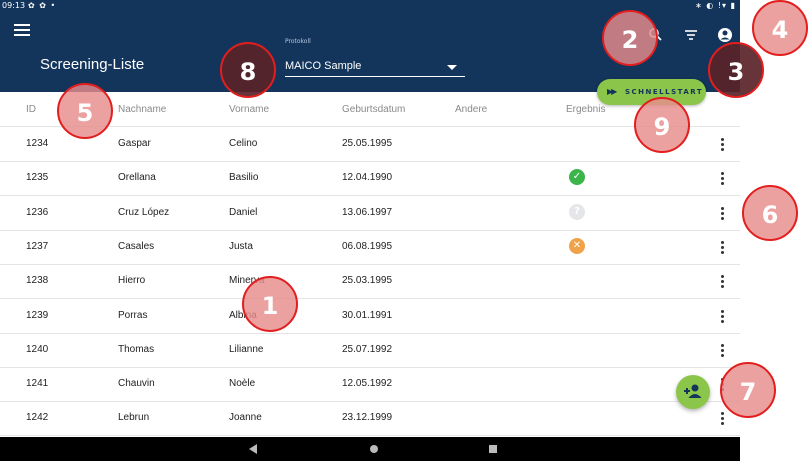  I want to click on table-row: 1234 Gaspar Celino 25.05.1995, so click(370, 144).